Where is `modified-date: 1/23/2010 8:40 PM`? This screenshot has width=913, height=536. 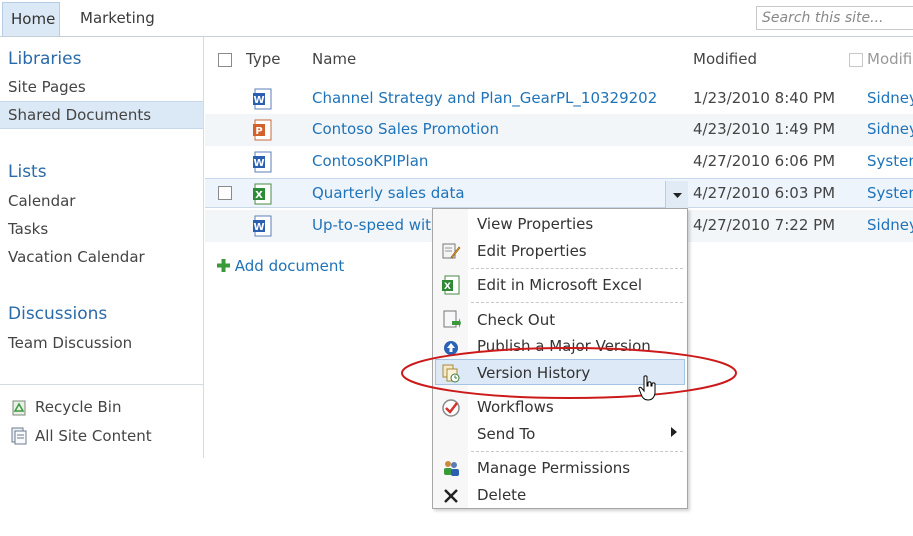
modified-date: 1/23/2010 8:40 PM is located at coordinates (764, 98).